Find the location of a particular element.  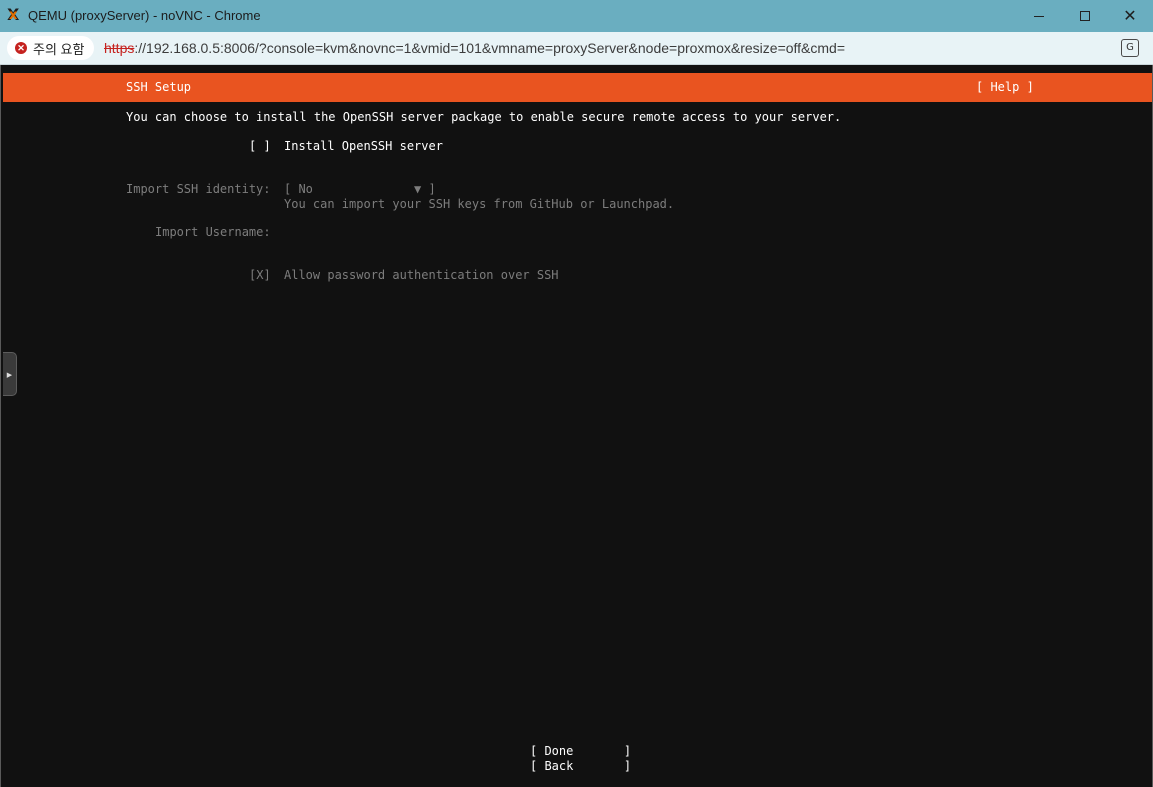

import-identity-label: Import SSH identity: is located at coordinates (198, 189).